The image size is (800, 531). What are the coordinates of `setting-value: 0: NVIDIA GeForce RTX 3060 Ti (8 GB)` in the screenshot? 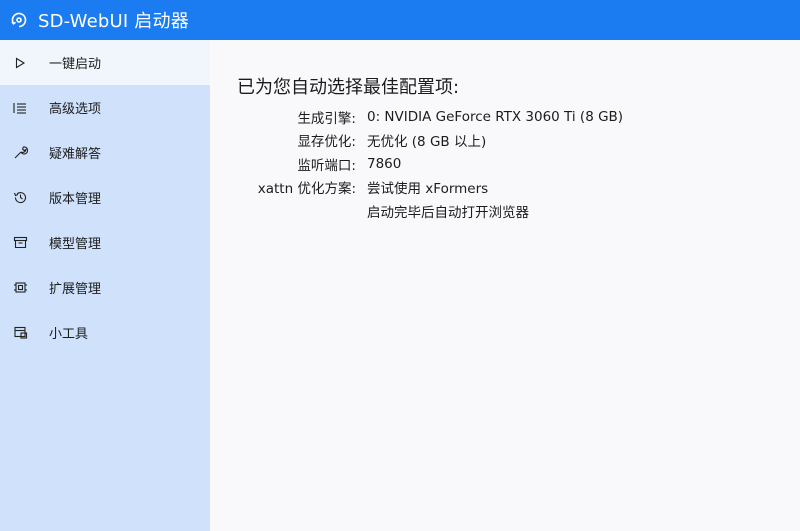 It's located at (495, 116).